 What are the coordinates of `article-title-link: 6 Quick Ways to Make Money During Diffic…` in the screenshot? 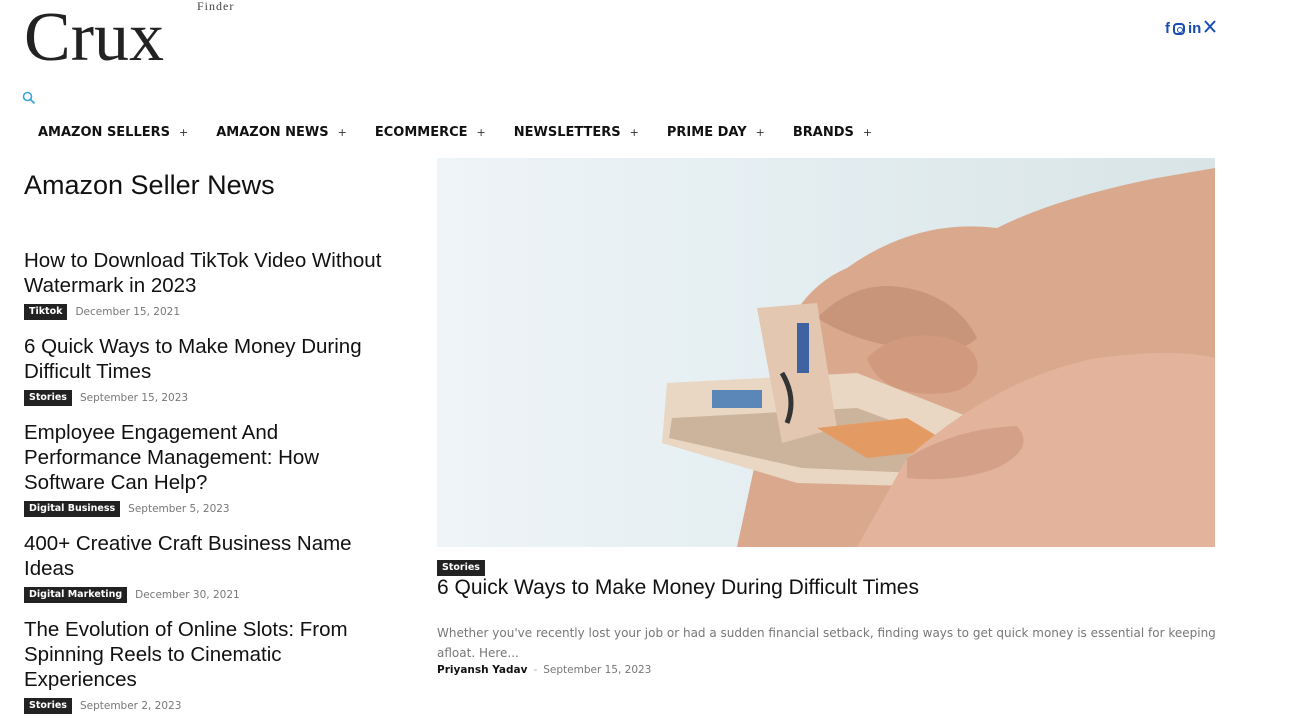 It's located at (209, 359).